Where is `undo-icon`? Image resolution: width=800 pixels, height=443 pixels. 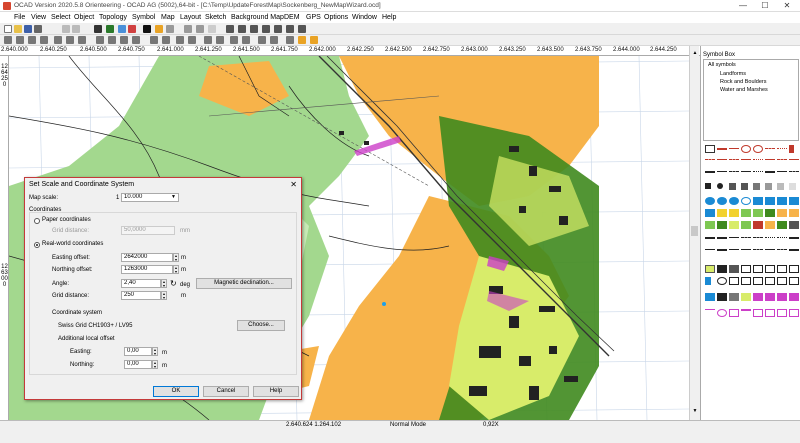 undo-icon is located at coordinates (66, 29).